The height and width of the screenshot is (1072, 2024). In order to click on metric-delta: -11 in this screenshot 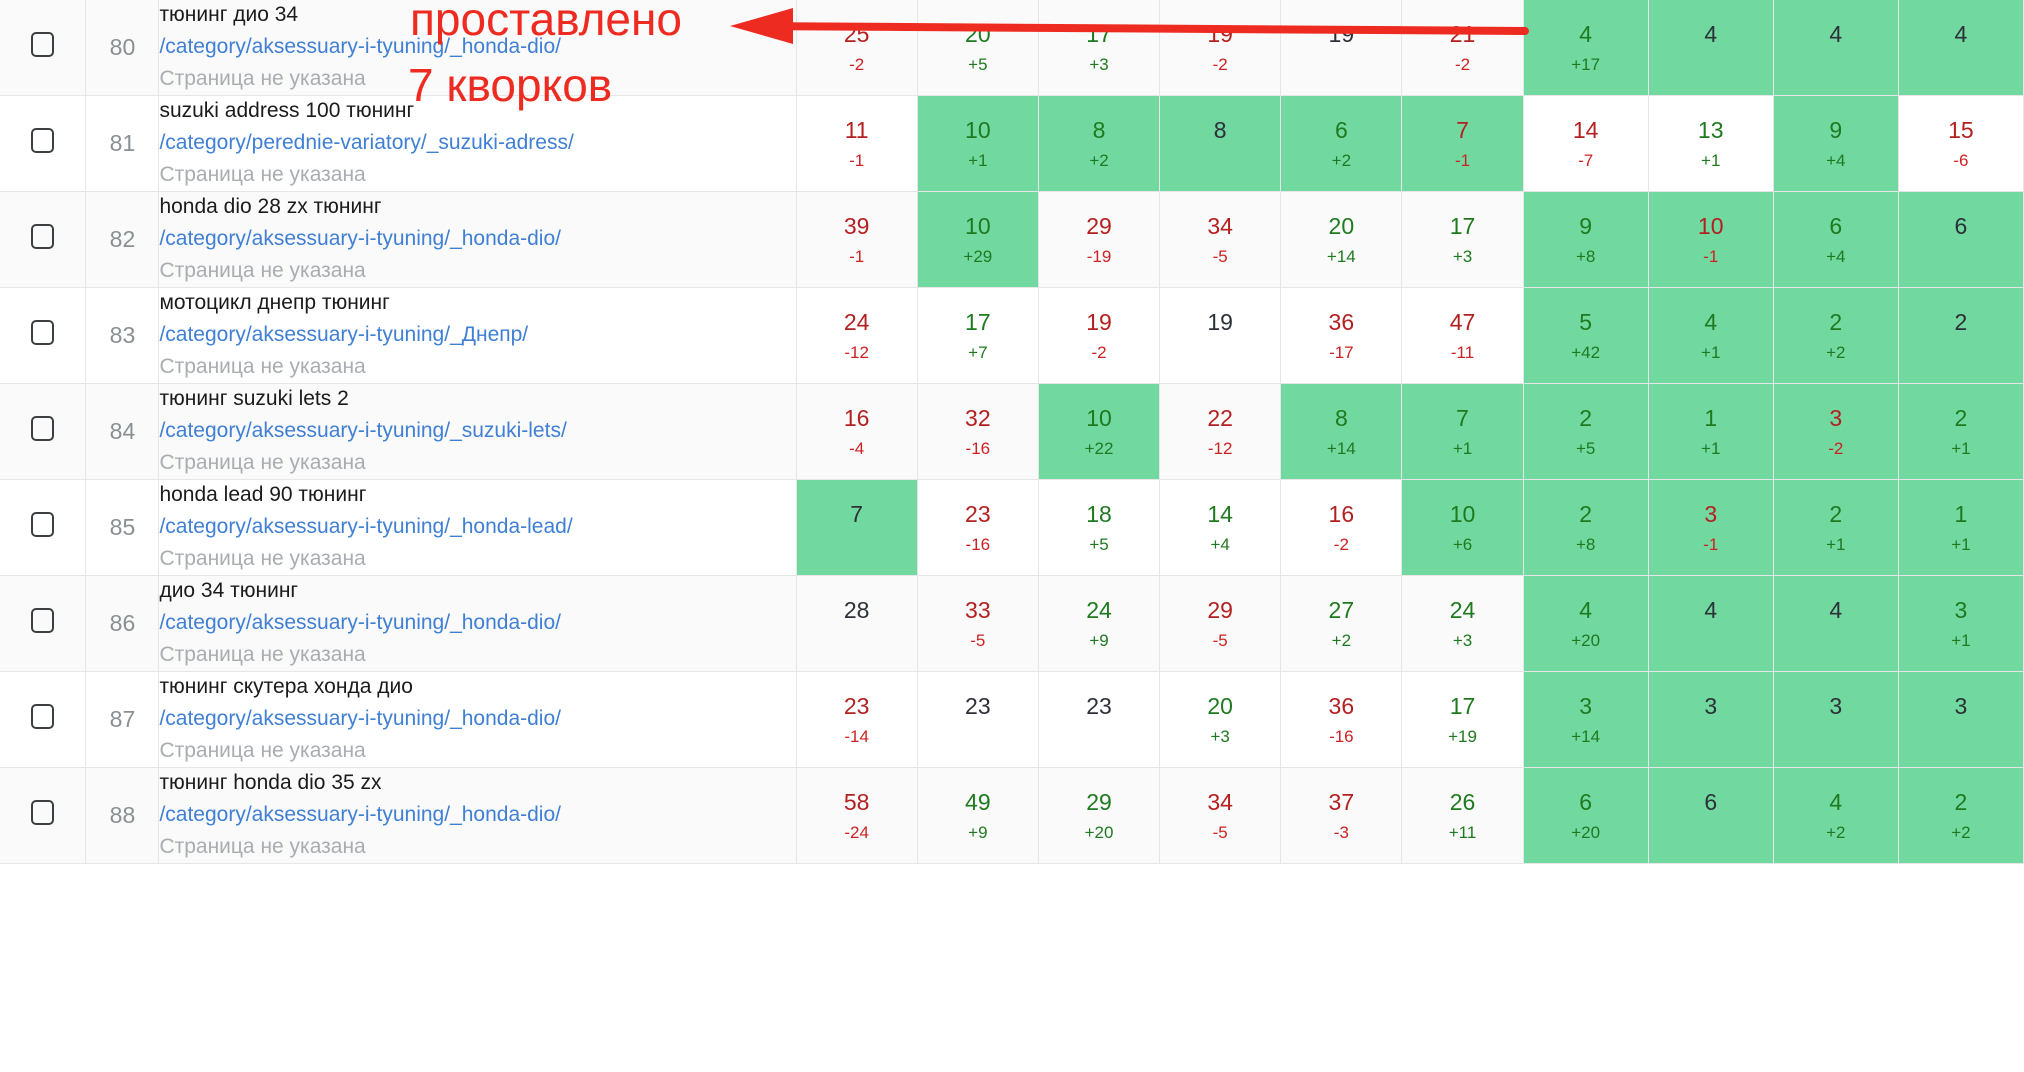, I will do `click(1462, 352)`.